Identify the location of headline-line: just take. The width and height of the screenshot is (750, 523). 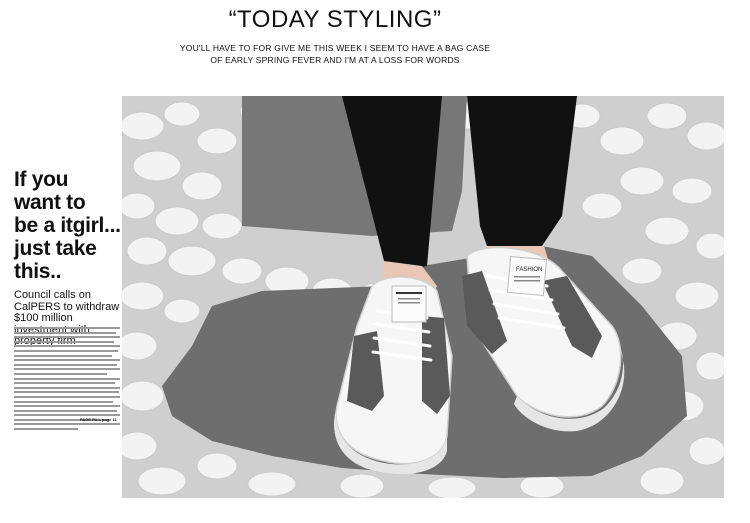
(55, 248).